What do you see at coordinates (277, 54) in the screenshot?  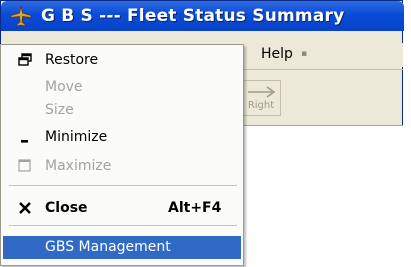 I see `menu-help: Help` at bounding box center [277, 54].